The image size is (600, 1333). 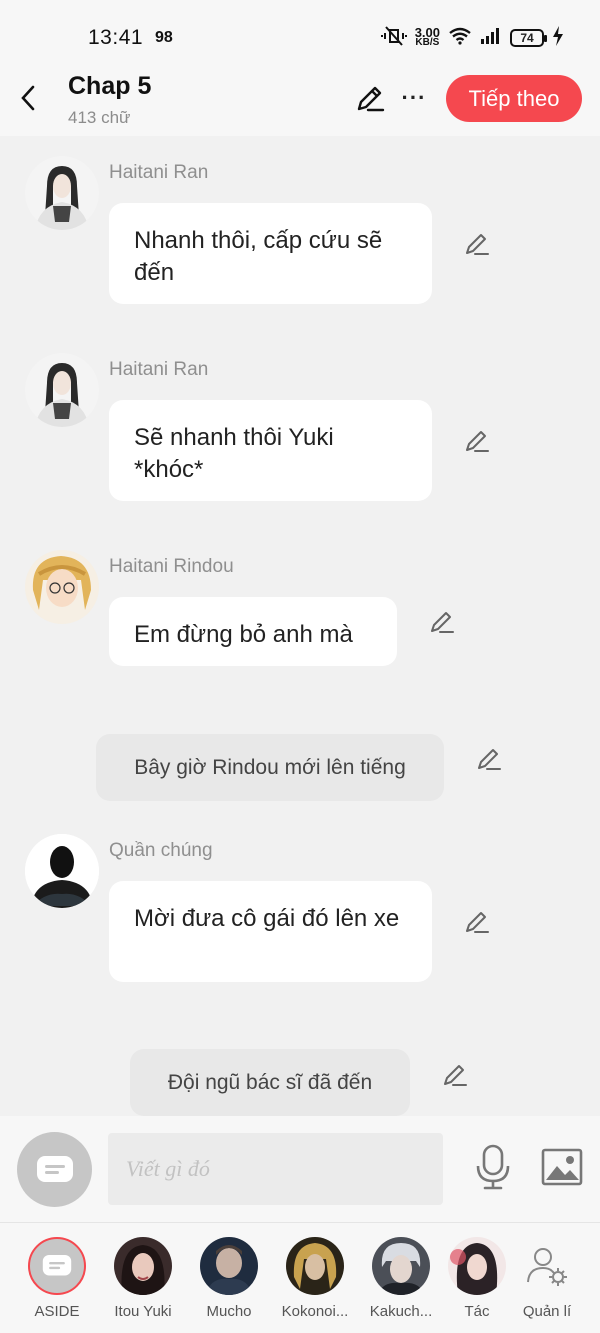 I want to click on status-bar: 13:41 98 3.00 KB/S 74, so click(x=300, y=36).